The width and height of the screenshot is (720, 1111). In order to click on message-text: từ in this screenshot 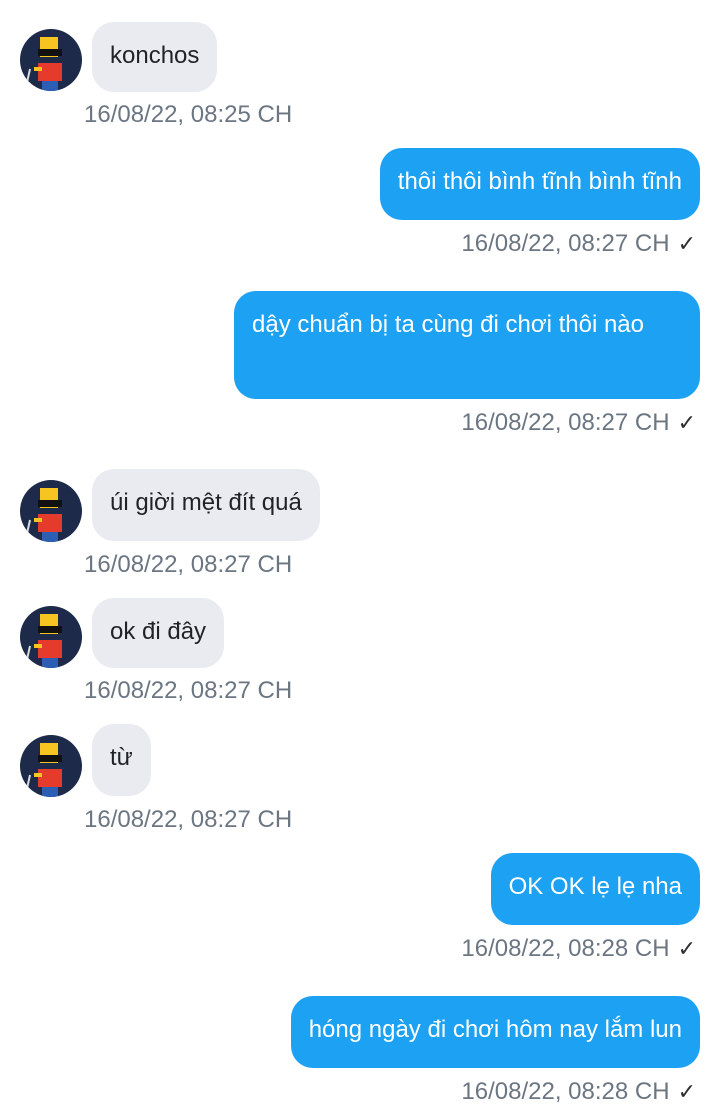, I will do `click(121, 757)`.